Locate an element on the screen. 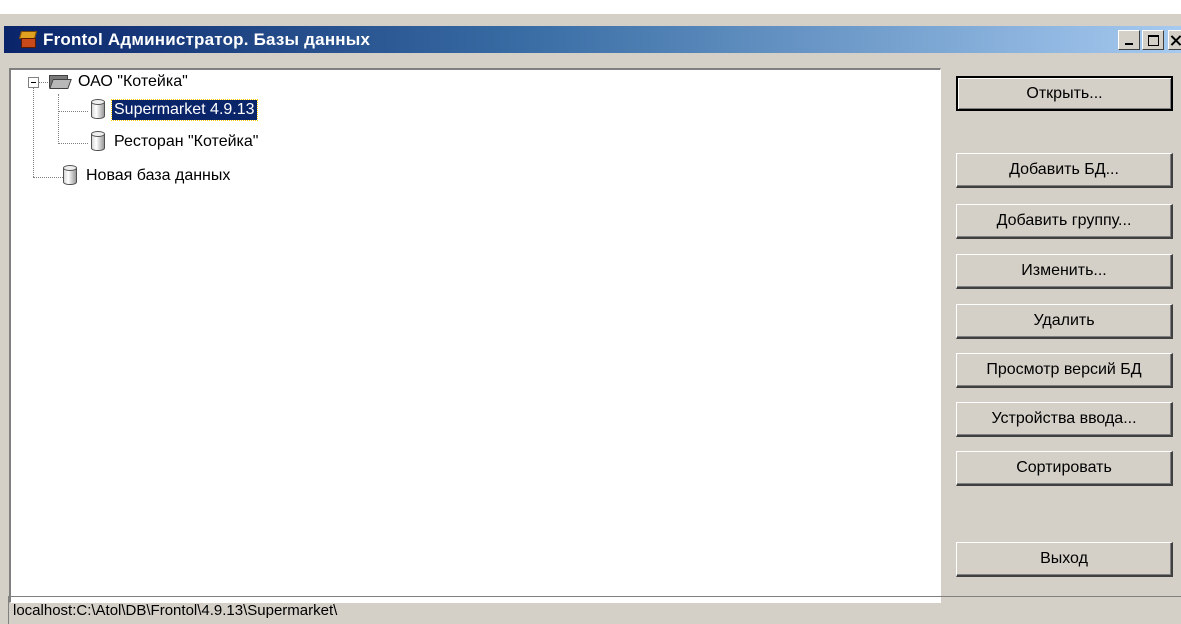 This screenshot has height=624, width=1181. window-controls is located at coordinates (1149, 40).